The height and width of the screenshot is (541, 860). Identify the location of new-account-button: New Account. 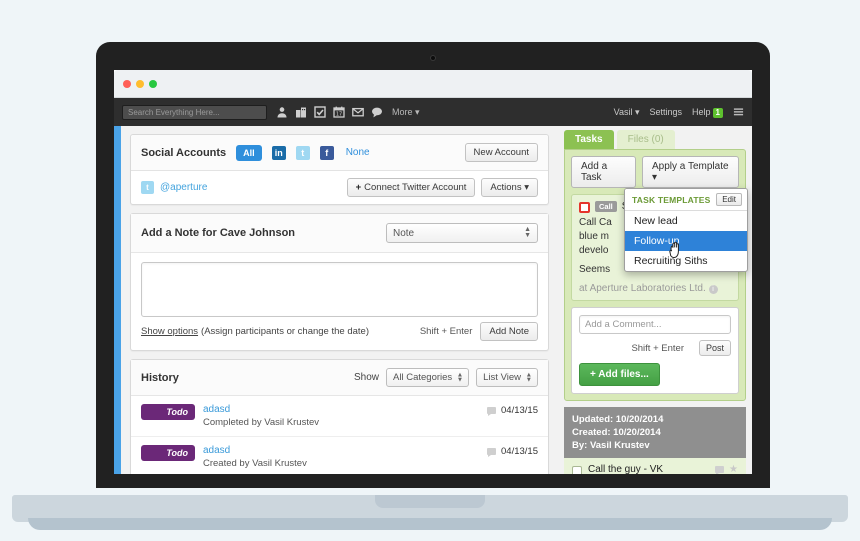
(501, 152).